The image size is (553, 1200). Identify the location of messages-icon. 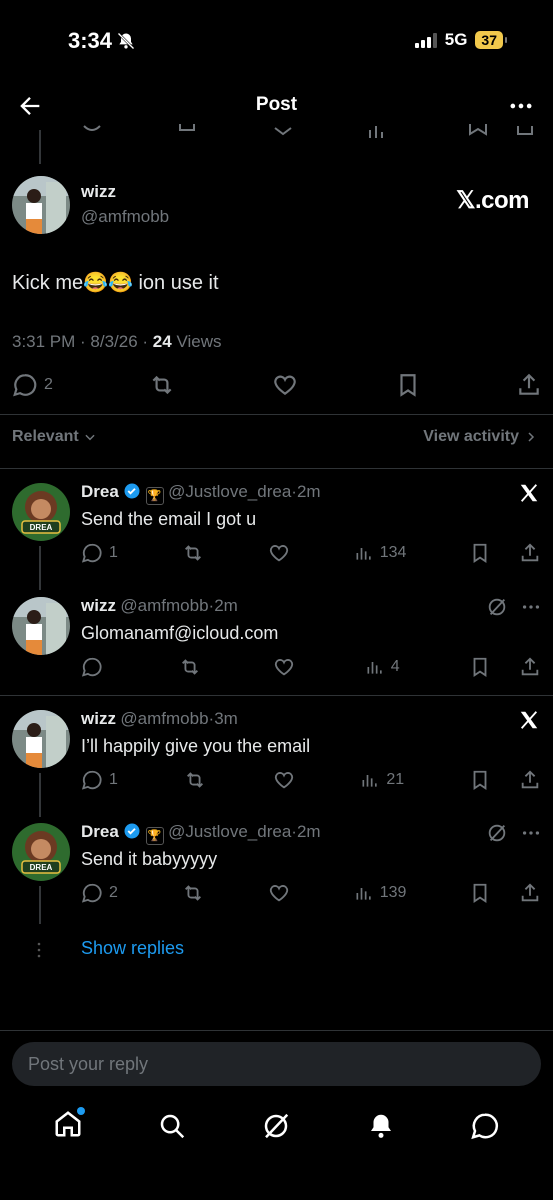
(485, 1126).